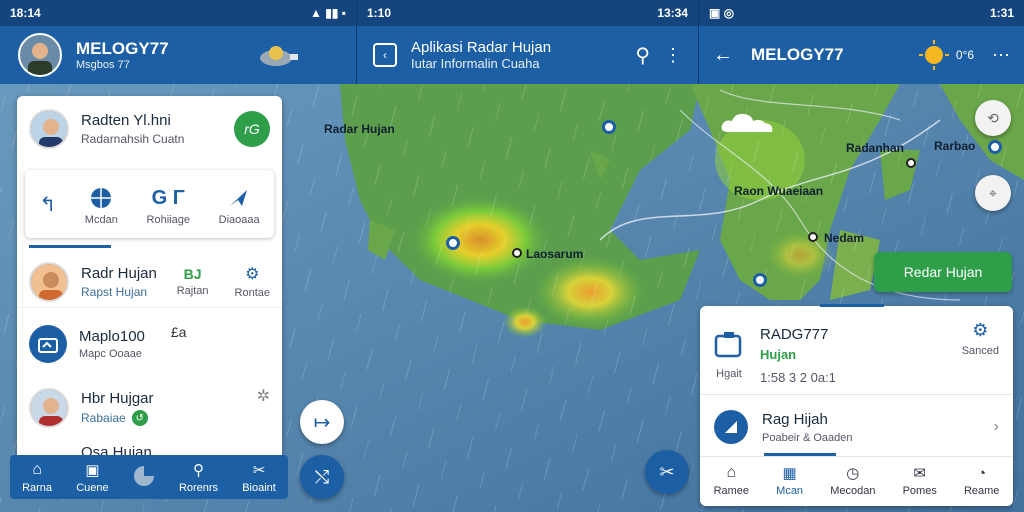 Image resolution: width=1024 pixels, height=512 pixels. I want to click on profile-row: Radten Yl.hni Radarnahsih Cuatn rG, so click(149, 129).